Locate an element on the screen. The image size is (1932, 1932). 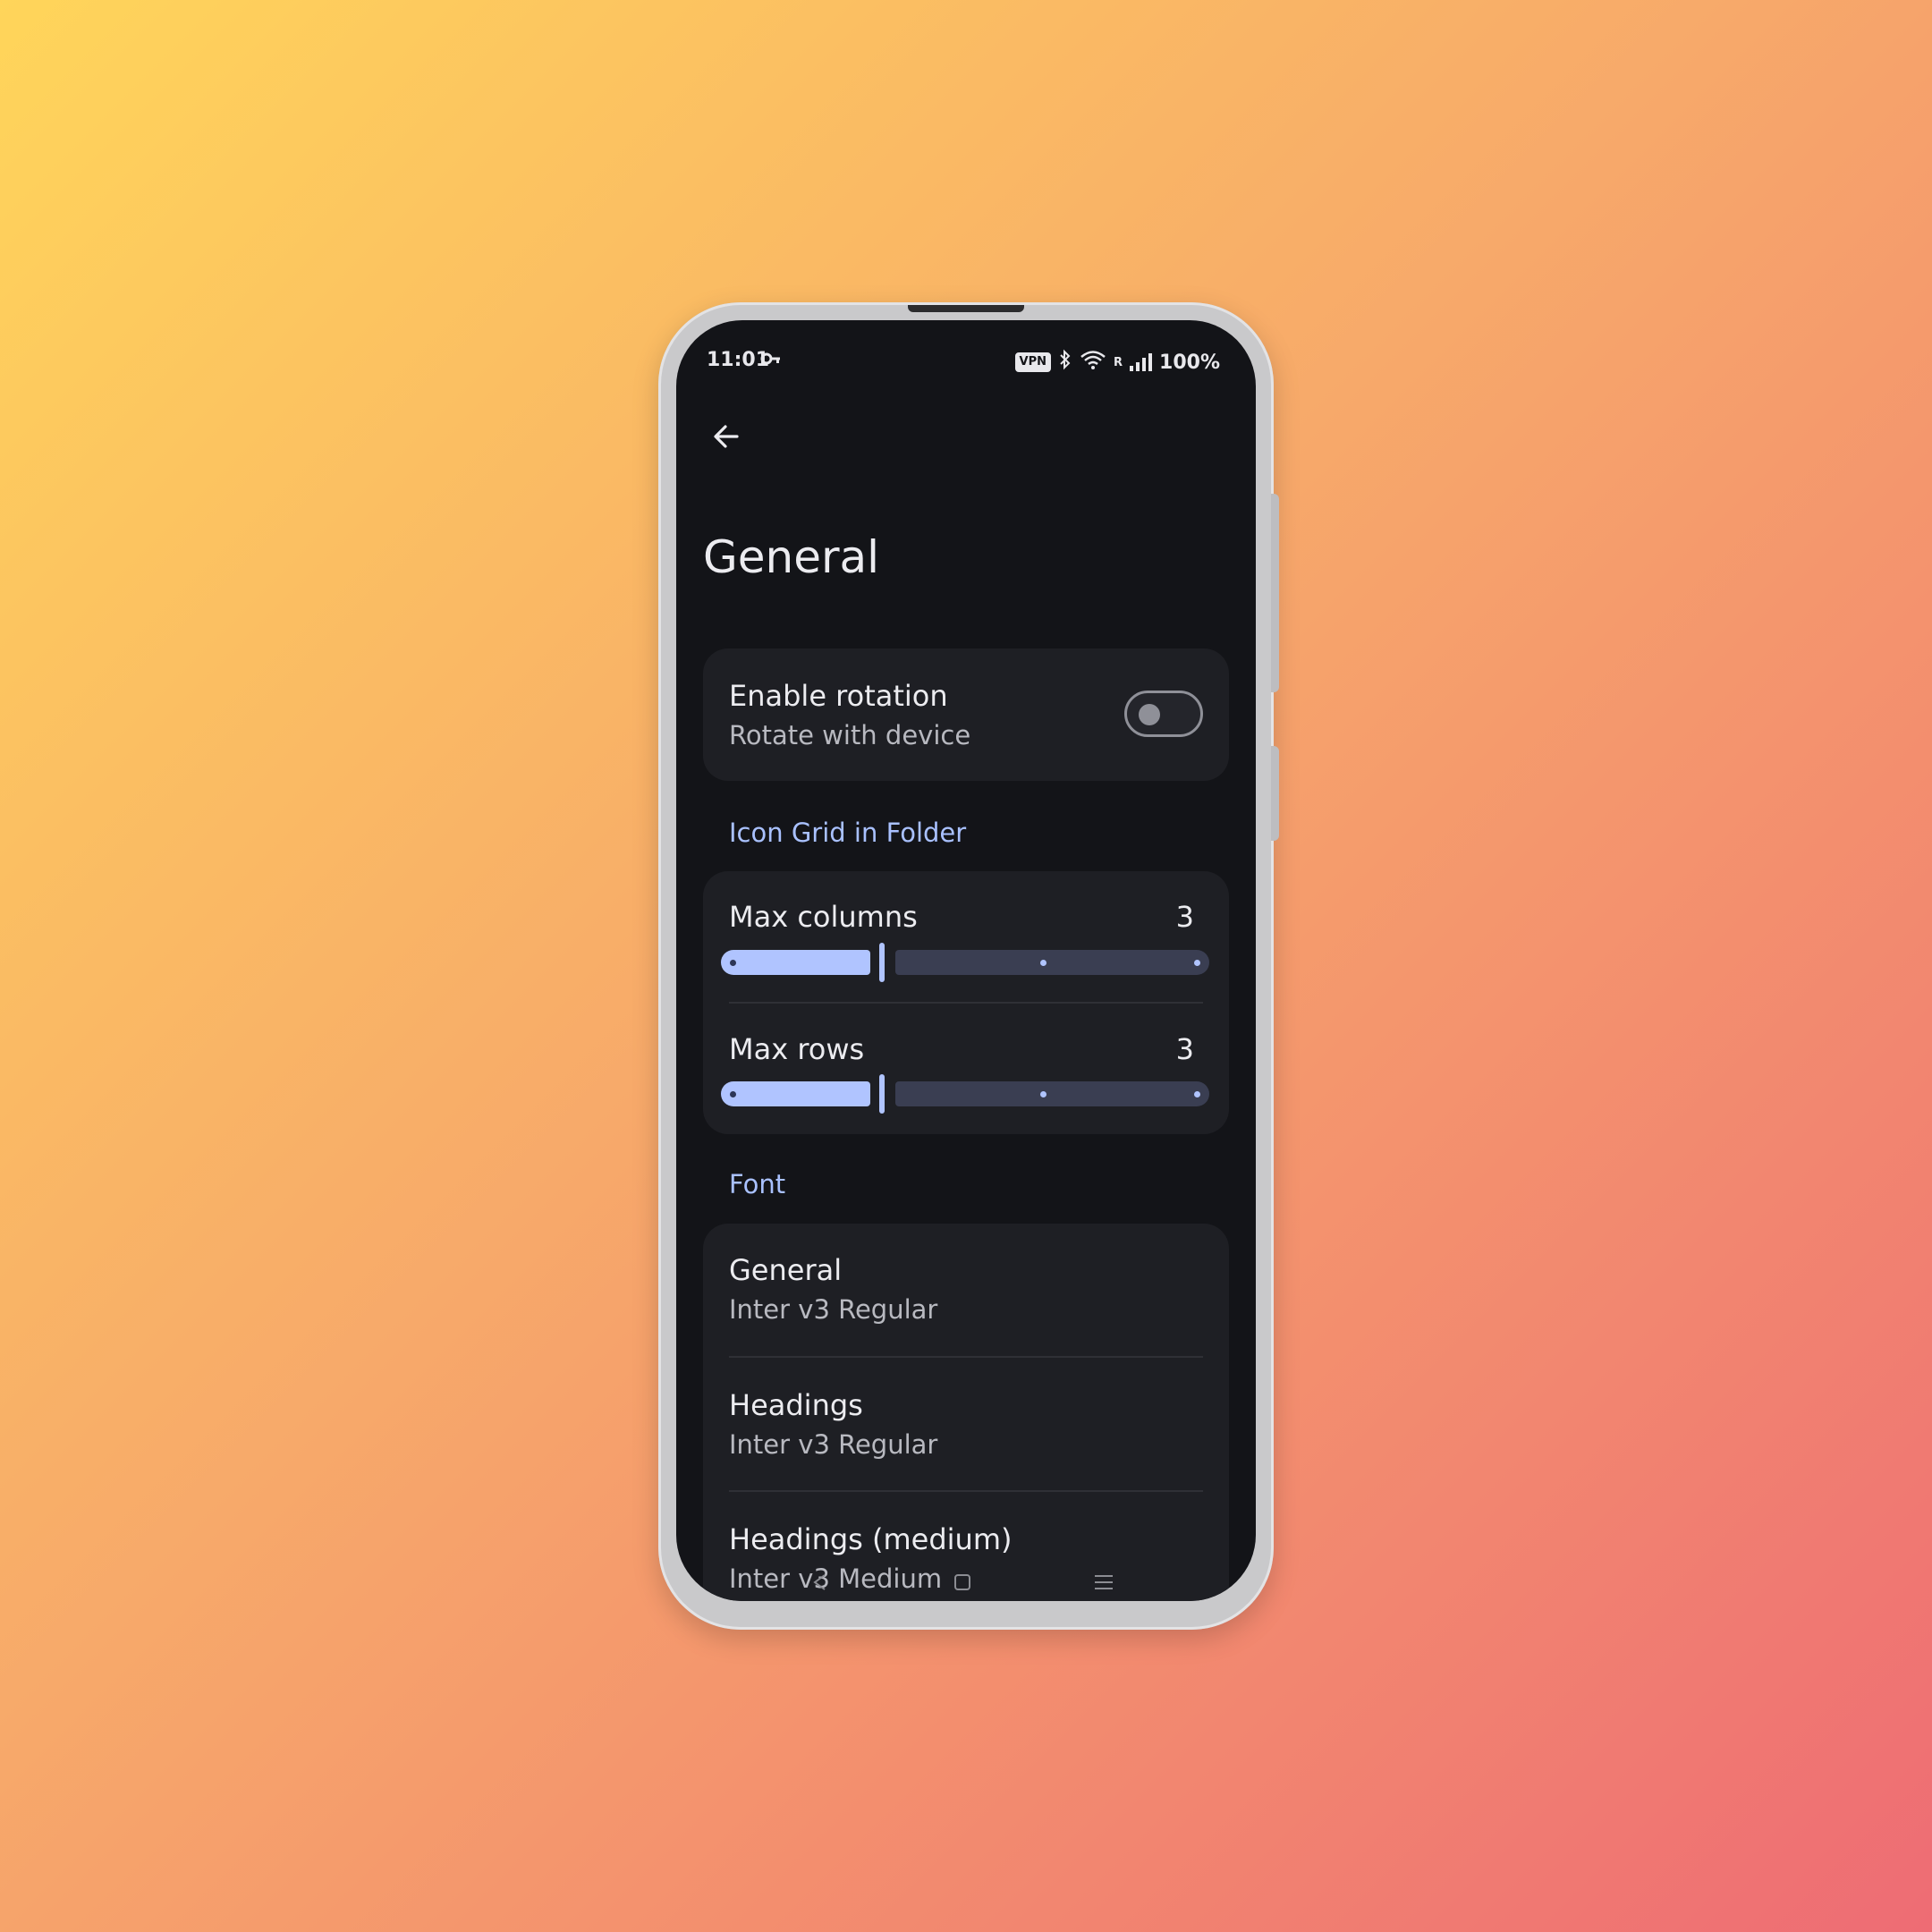
max-columns-label: Max columns is located at coordinates (823, 917).